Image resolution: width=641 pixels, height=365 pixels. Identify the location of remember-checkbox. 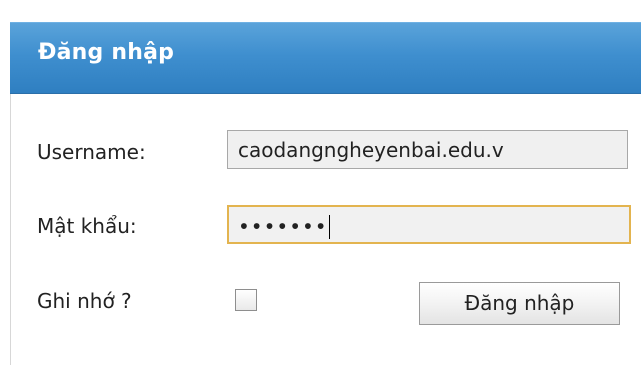
(246, 300).